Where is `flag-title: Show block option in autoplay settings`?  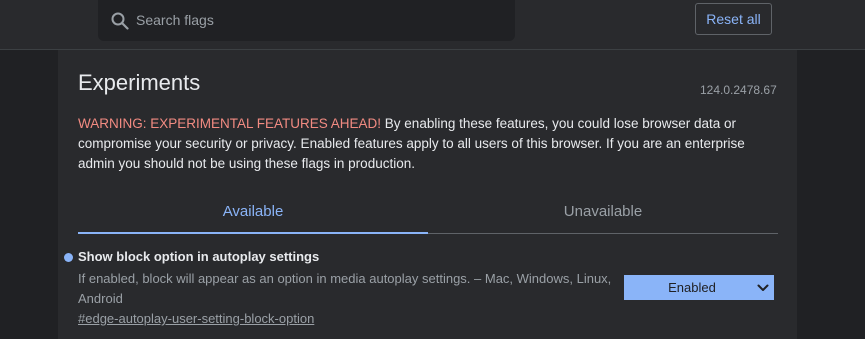 flag-title: Show block option in autoplay settings is located at coordinates (199, 256).